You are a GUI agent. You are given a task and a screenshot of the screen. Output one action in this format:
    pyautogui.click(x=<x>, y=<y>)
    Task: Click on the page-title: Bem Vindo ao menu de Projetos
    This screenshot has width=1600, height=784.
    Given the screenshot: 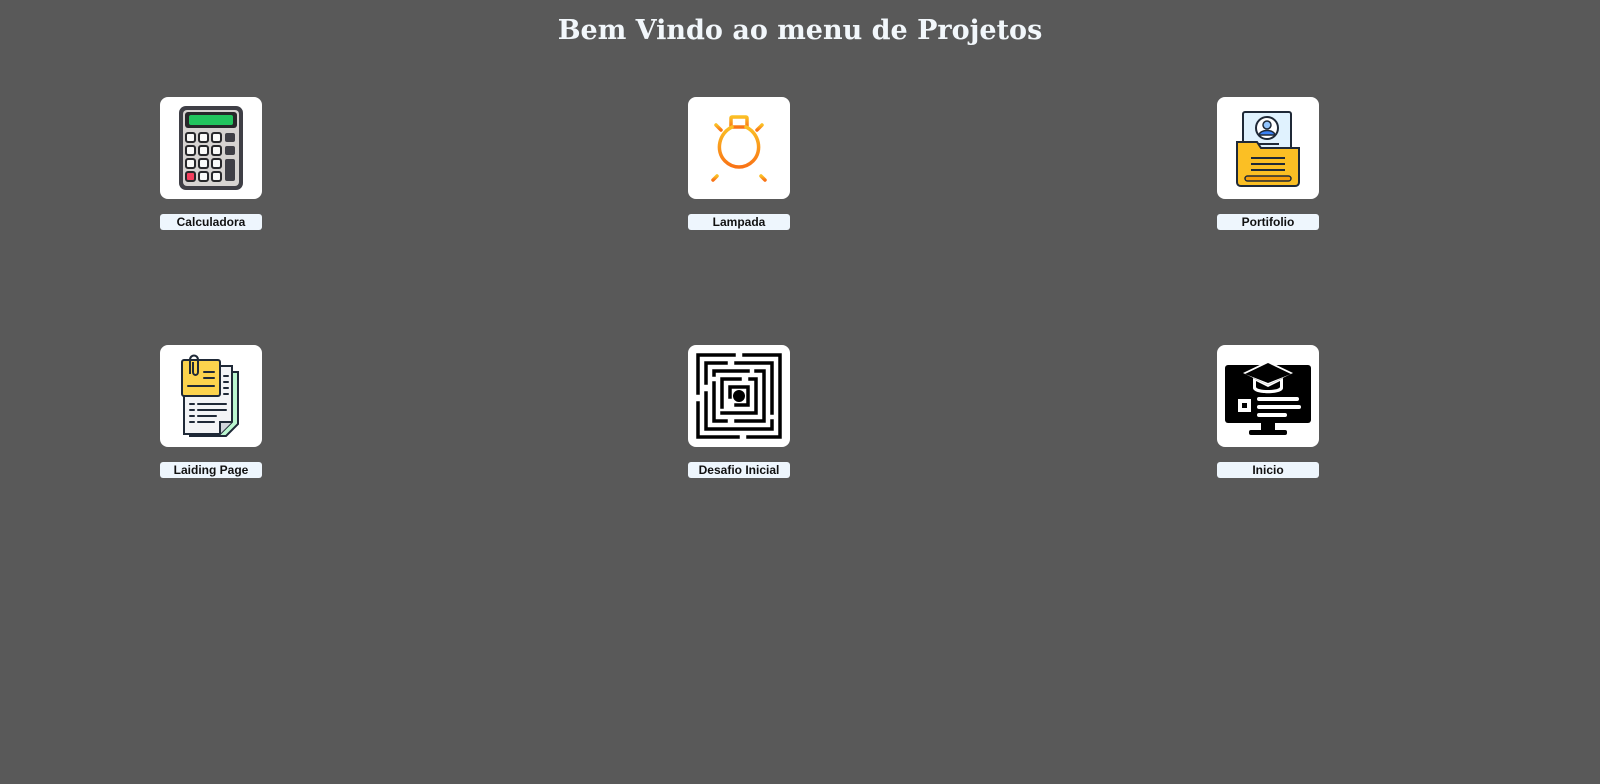 What is the action you would take?
    pyautogui.click(x=800, y=30)
    